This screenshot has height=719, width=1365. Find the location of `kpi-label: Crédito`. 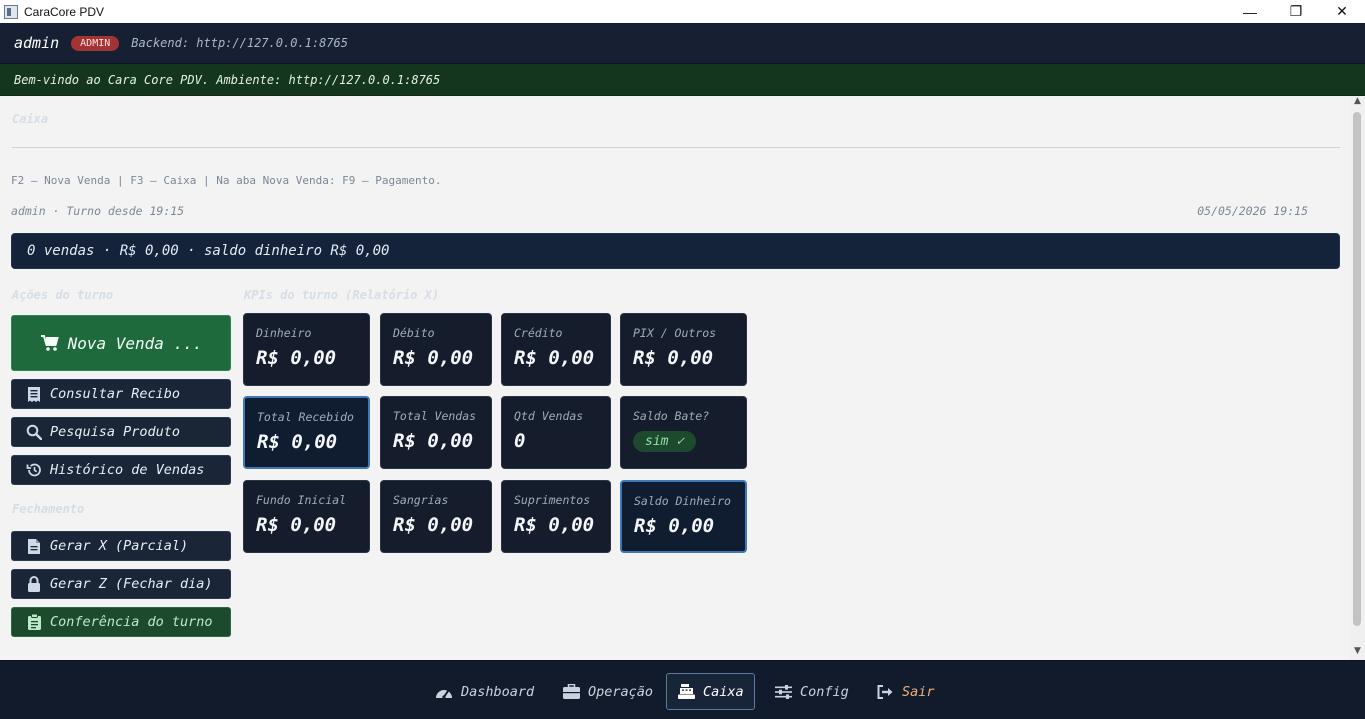

kpi-label: Crédito is located at coordinates (538, 333).